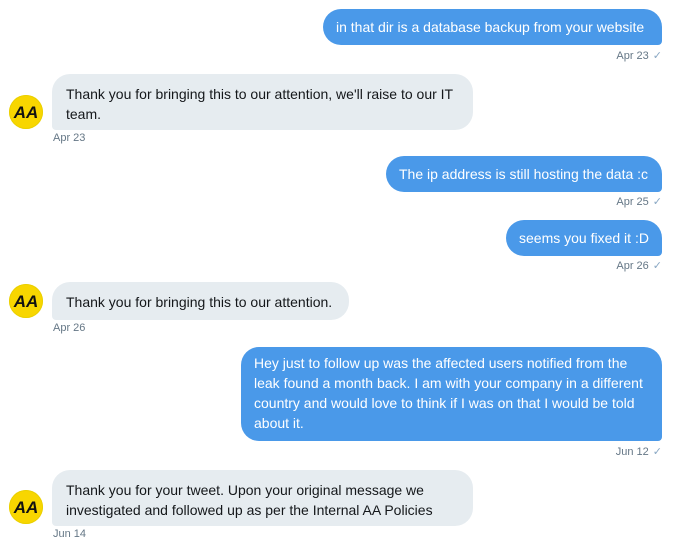 This screenshot has height=554, width=673. I want to click on timestamp-text: Jun 14, so click(70, 534).